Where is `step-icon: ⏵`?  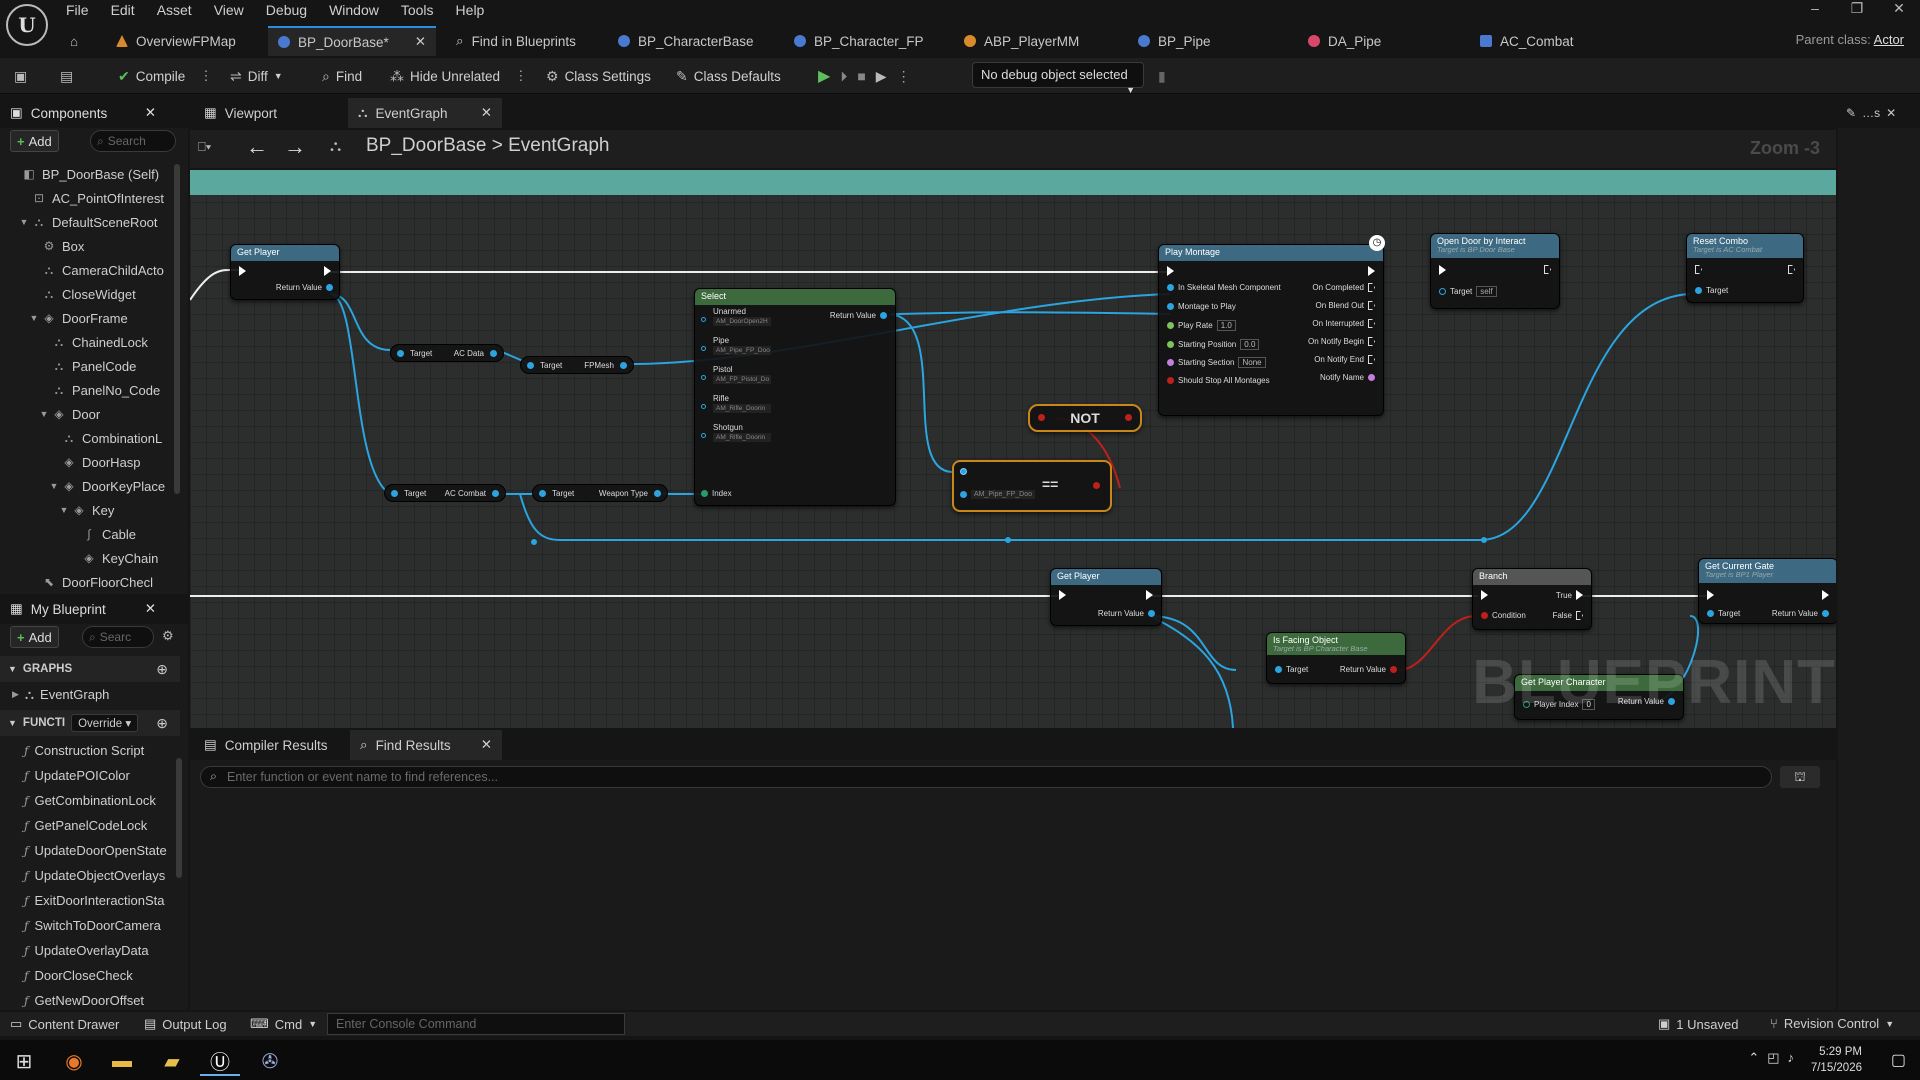
step-icon: ⏵ is located at coordinates (843, 76).